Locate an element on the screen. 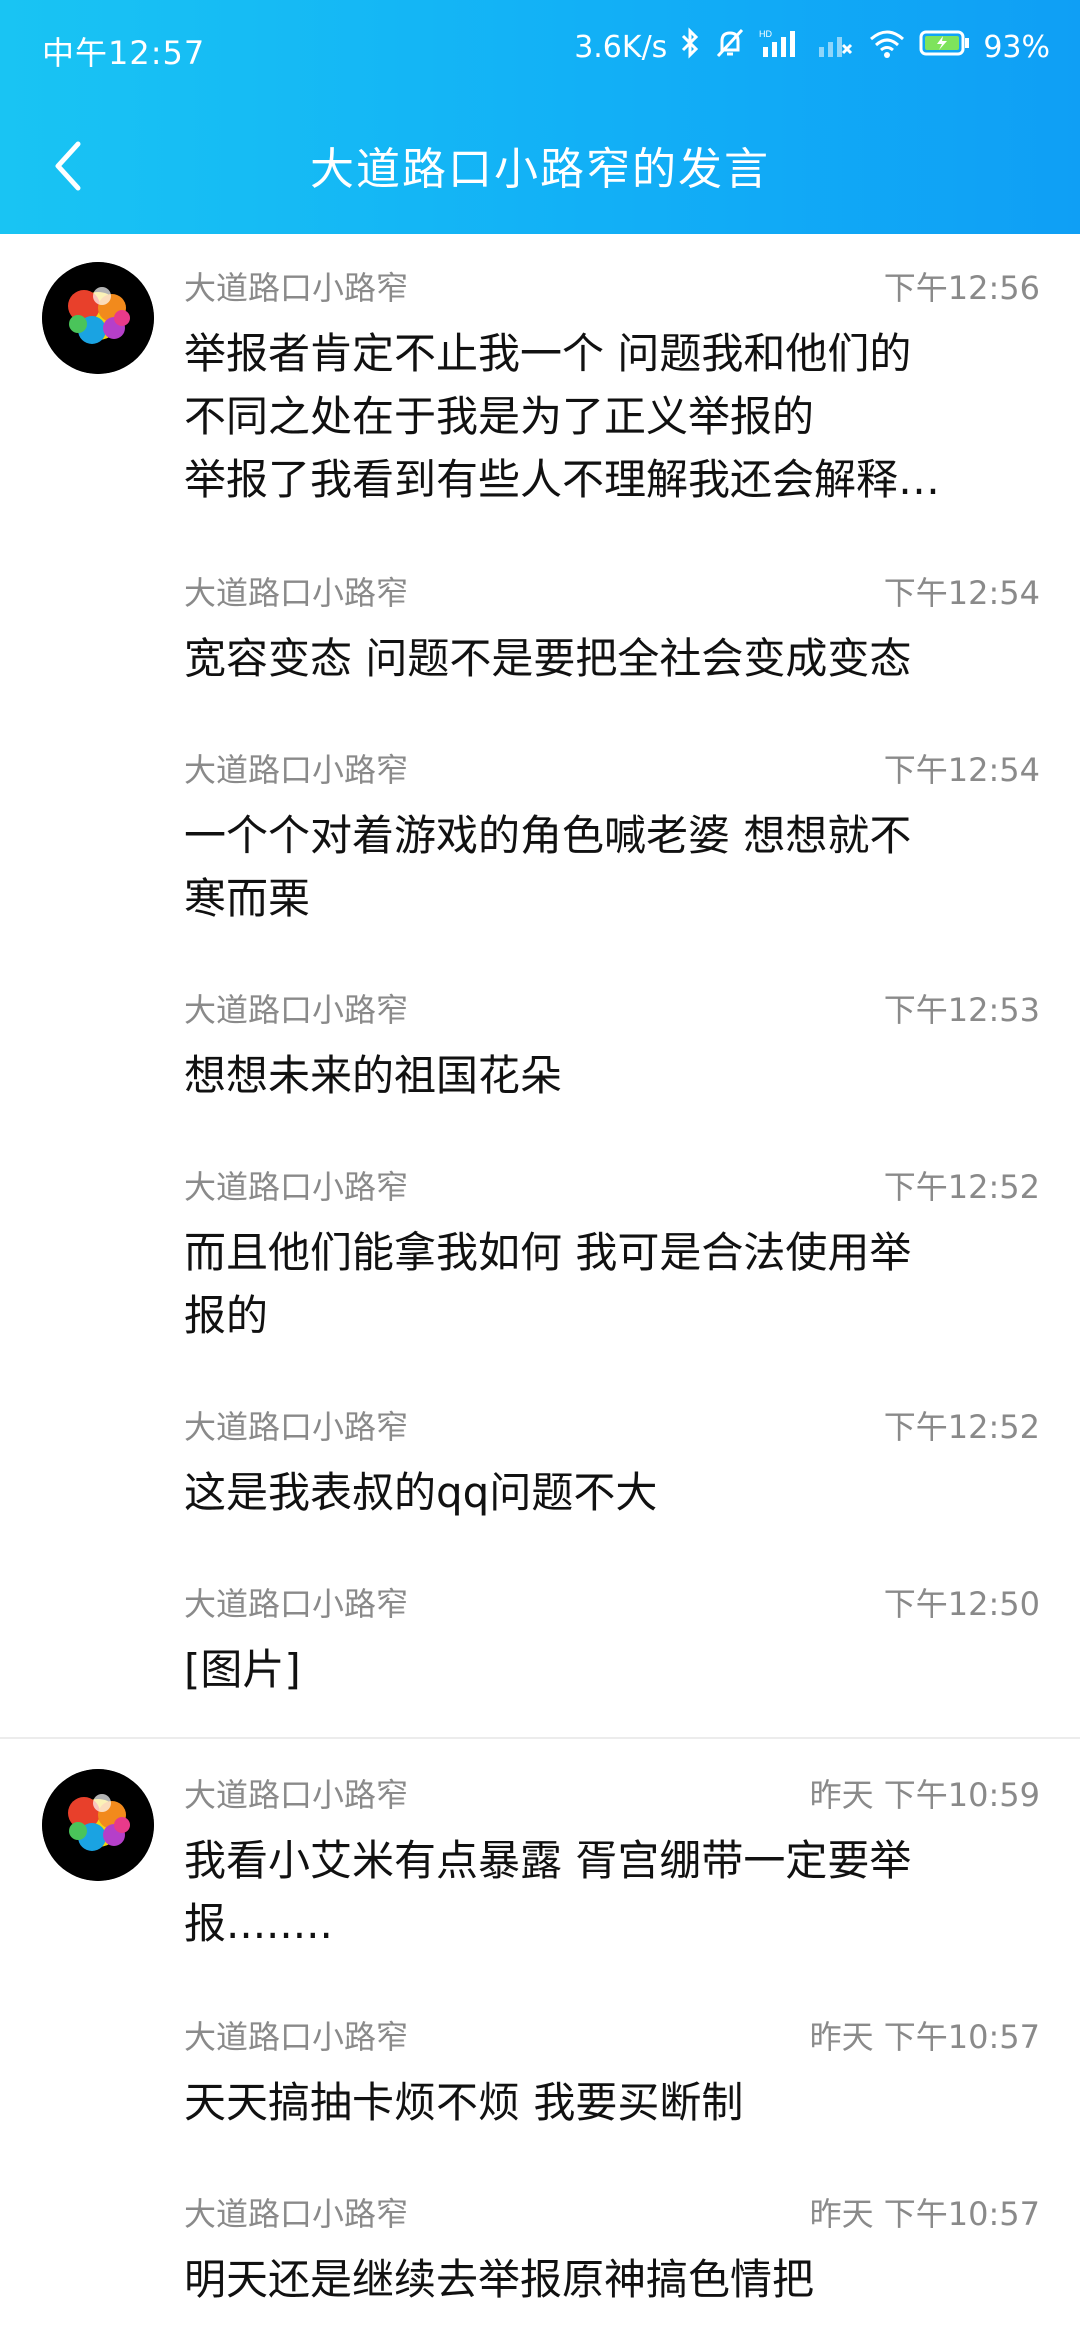 The height and width of the screenshot is (2340, 1080). message-item: 大道路口小路窄 下午12:50 [图片] is located at coordinates (612, 1637).